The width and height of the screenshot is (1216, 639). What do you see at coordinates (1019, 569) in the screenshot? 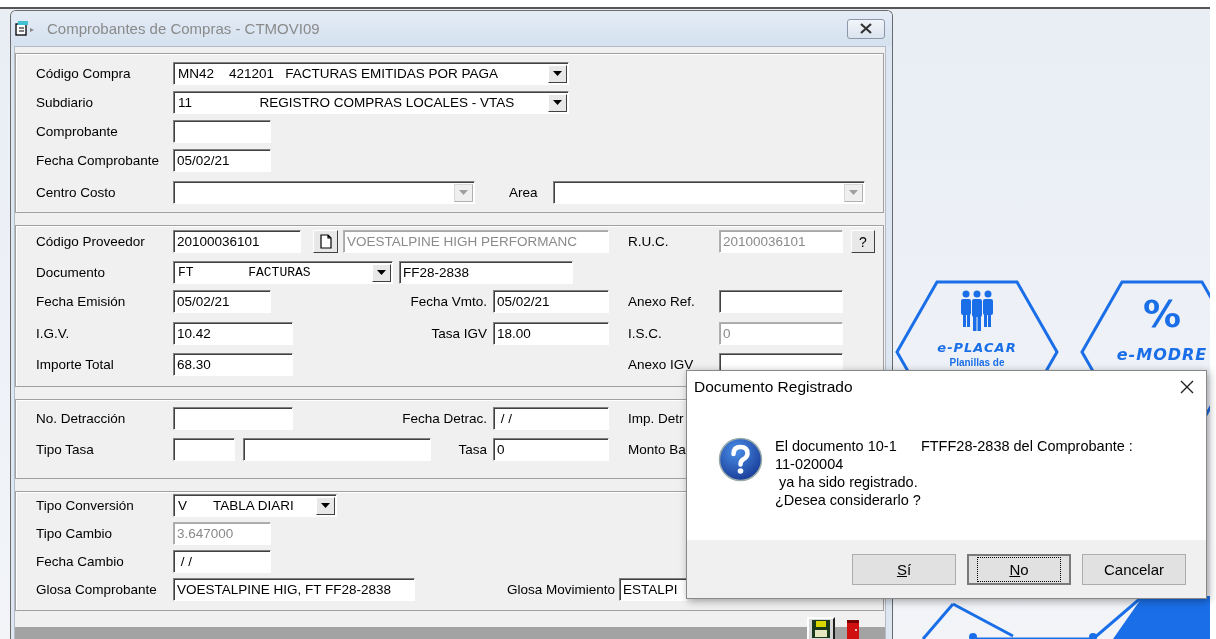
I see `dialog-button: No` at bounding box center [1019, 569].